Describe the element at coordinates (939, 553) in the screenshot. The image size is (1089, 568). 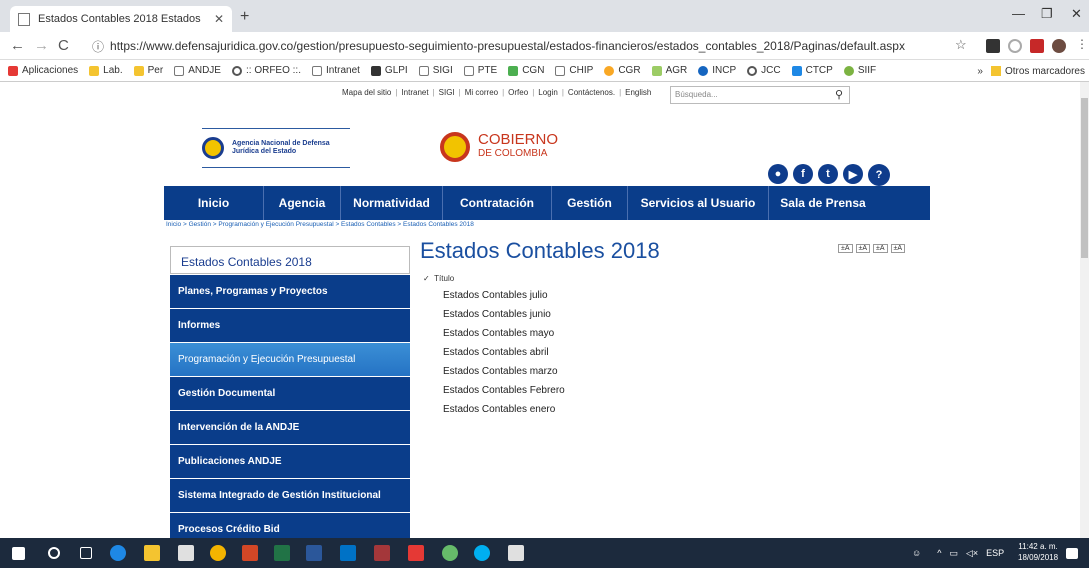
I see `chevron-up-icon: ^` at that location.